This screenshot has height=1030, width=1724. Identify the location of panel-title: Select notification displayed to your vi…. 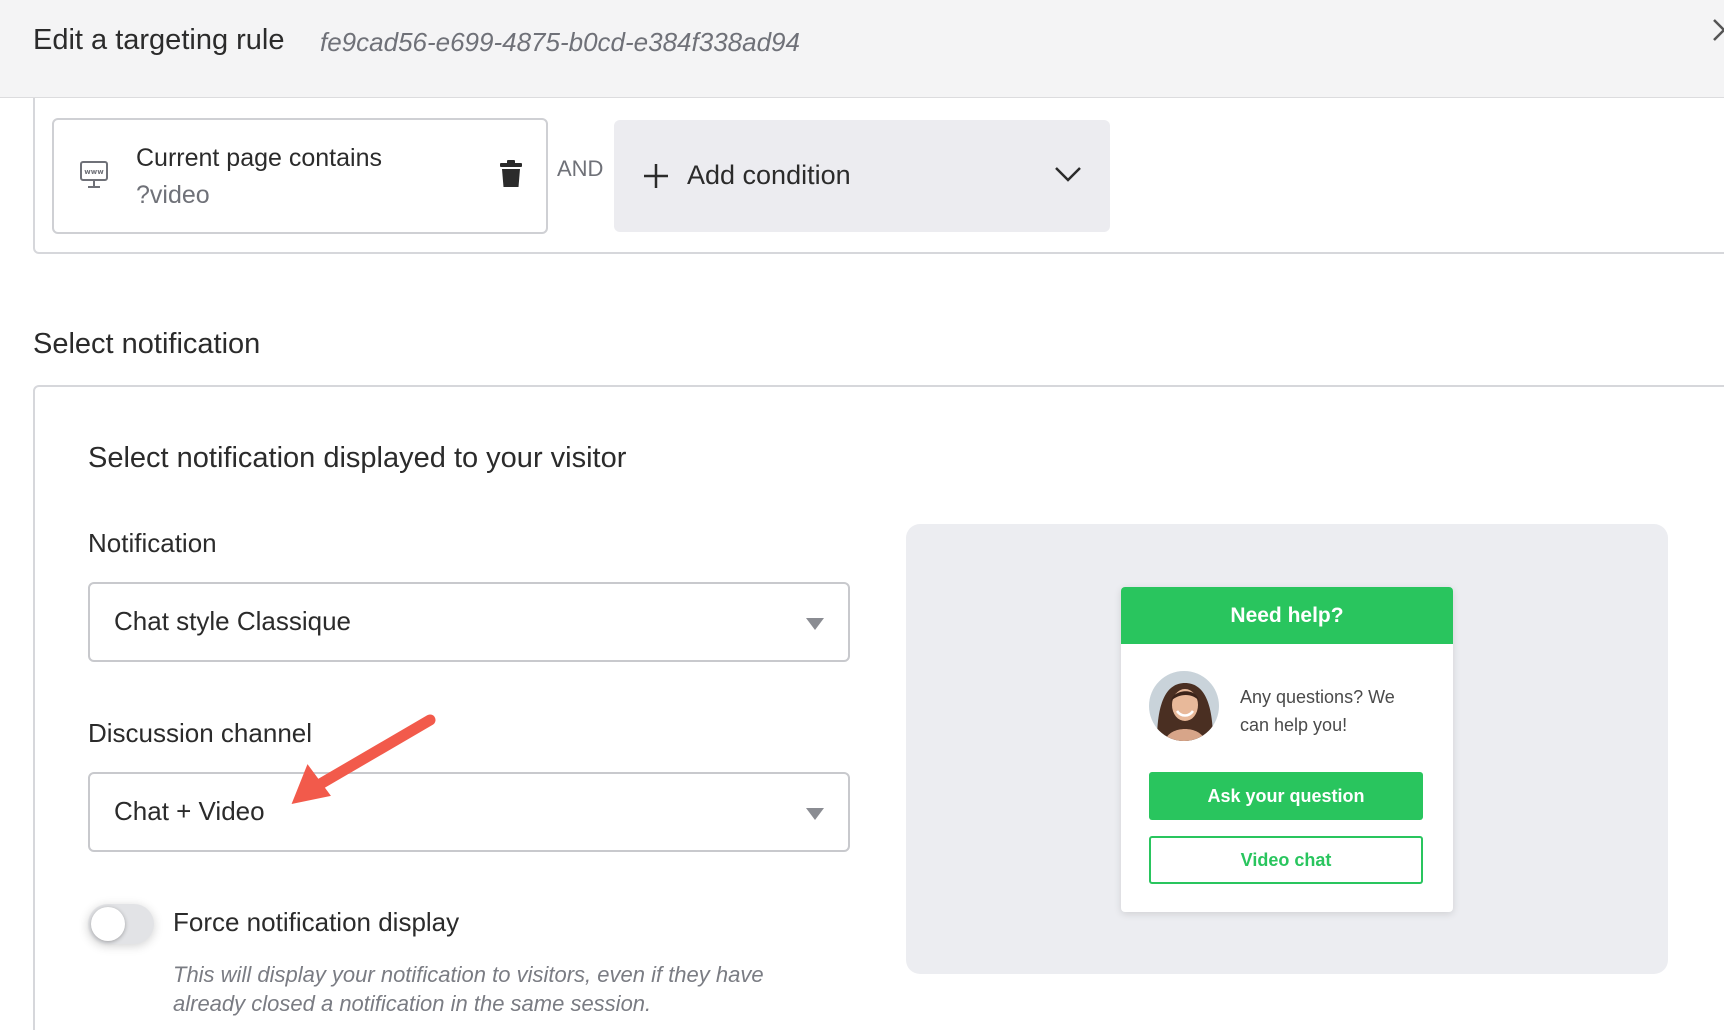
(357, 458).